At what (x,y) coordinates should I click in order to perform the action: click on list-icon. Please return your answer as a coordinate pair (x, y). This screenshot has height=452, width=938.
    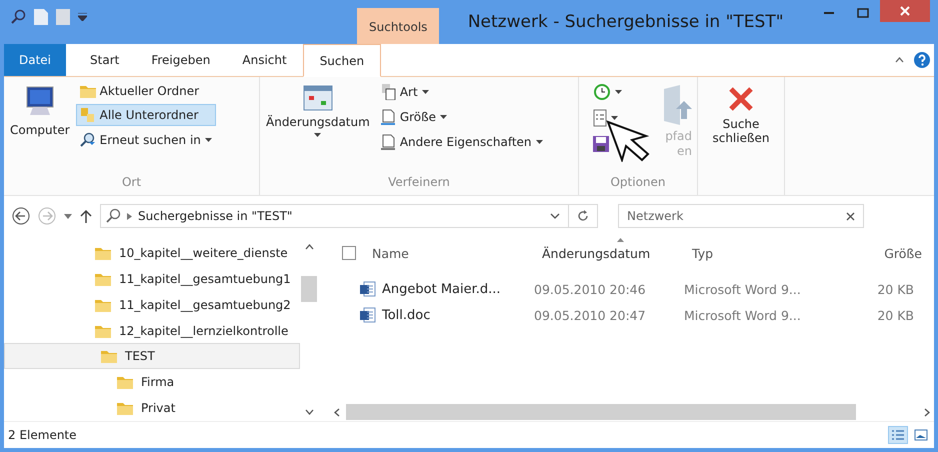
    Looking at the image, I should click on (600, 118).